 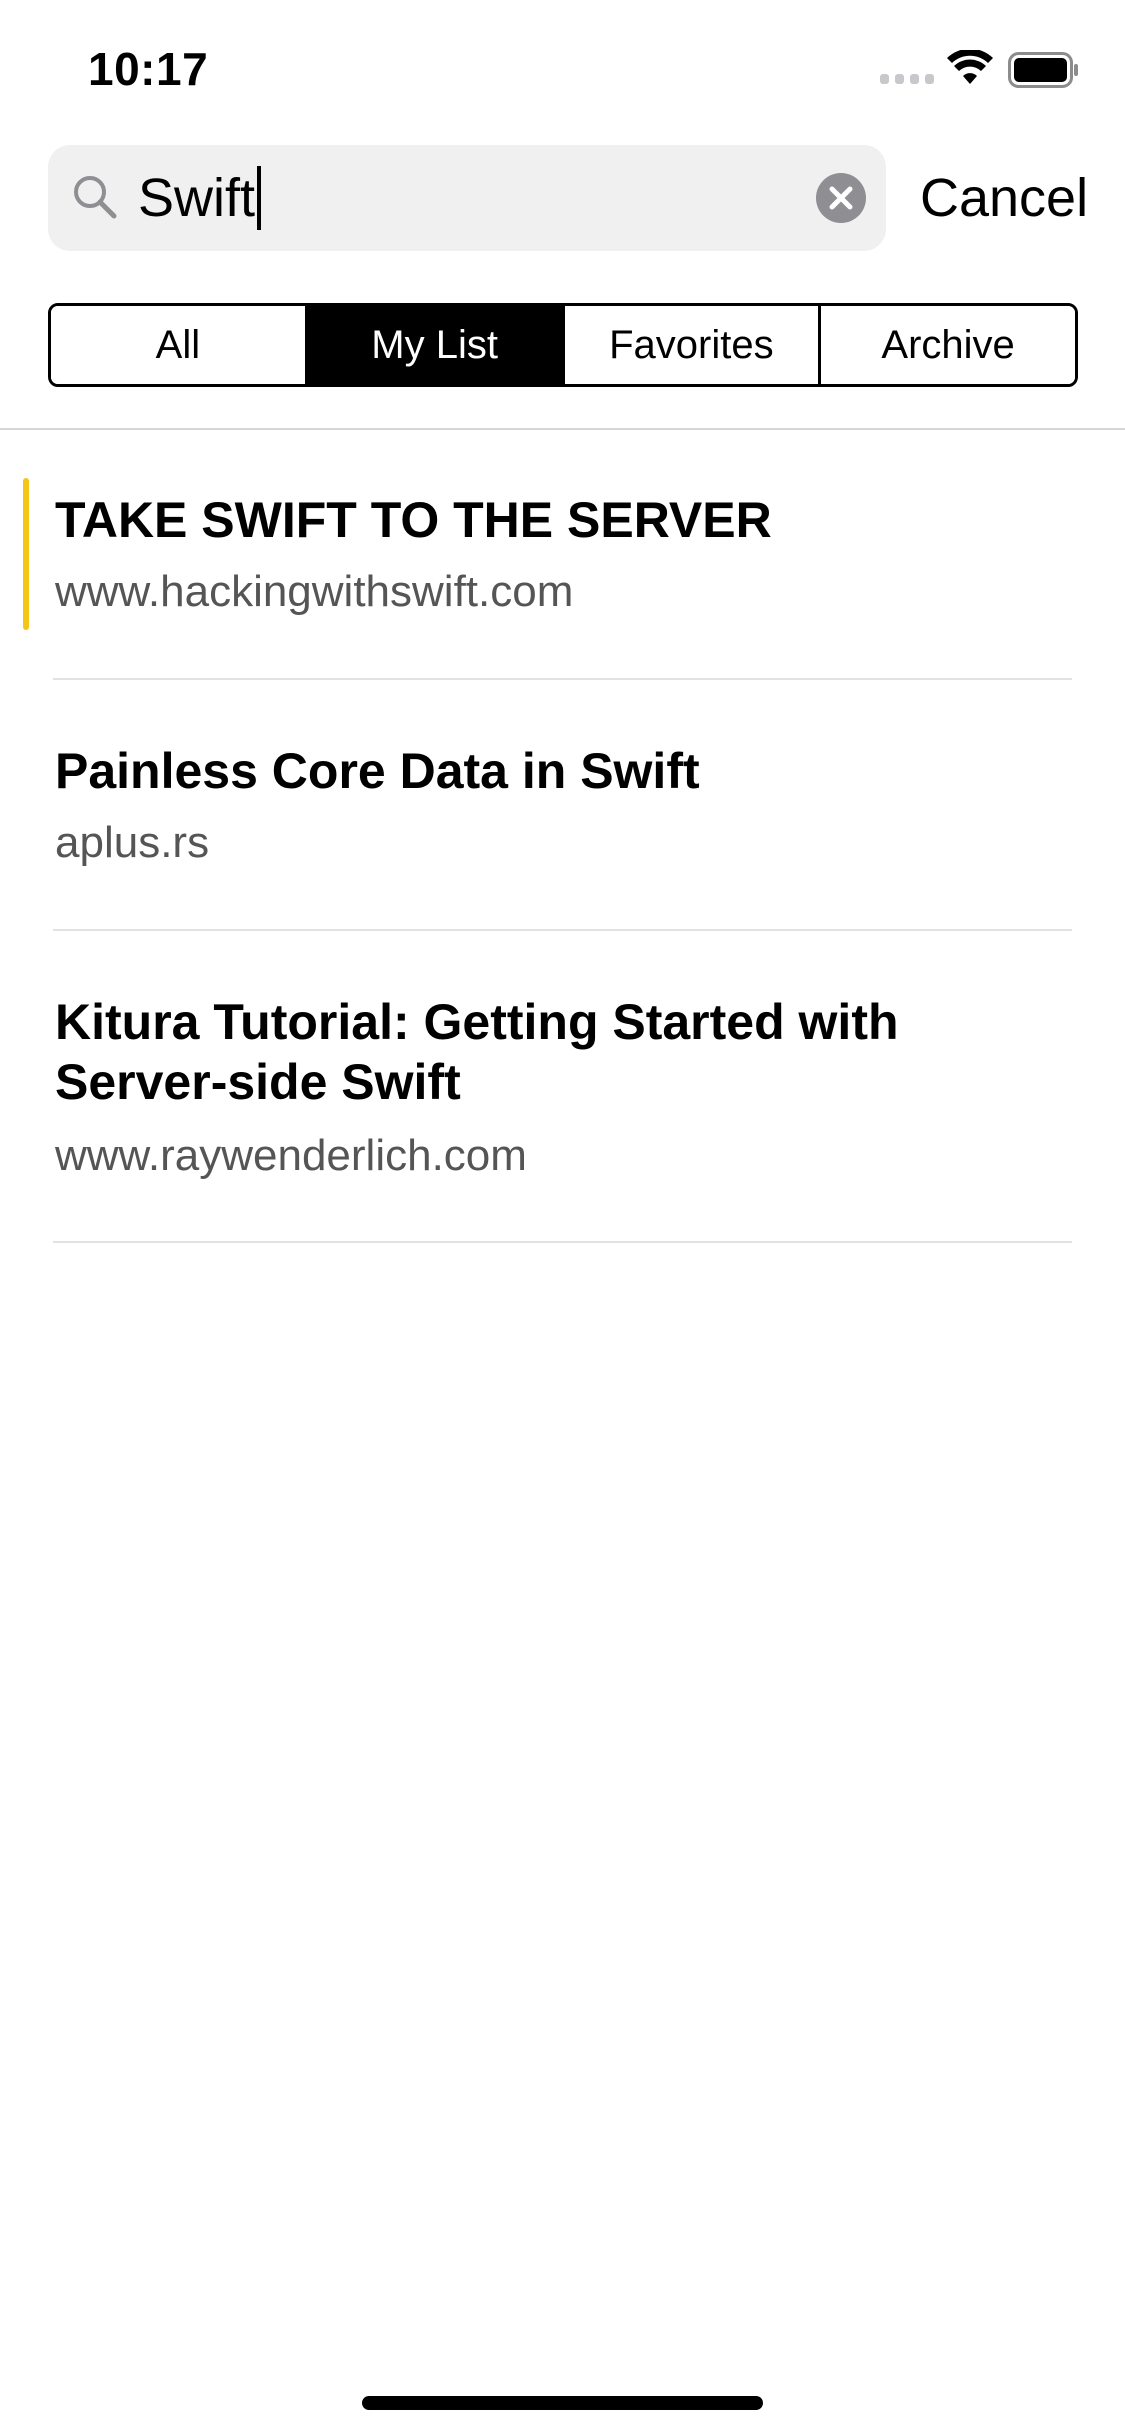 I want to click on search-icon, so click(x=95, y=197).